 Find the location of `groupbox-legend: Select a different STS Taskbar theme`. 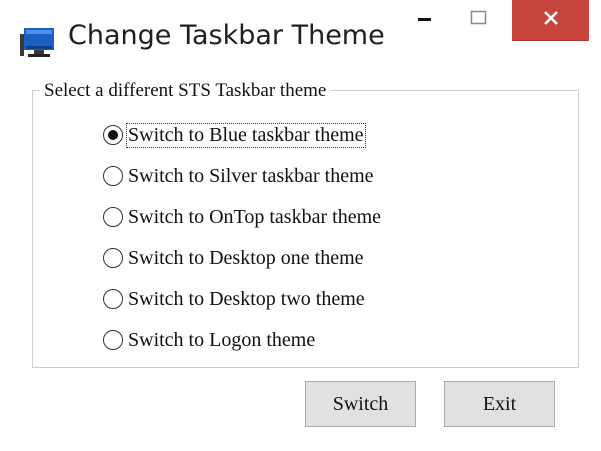

groupbox-legend: Select a different STS Taskbar theme is located at coordinates (185, 91).